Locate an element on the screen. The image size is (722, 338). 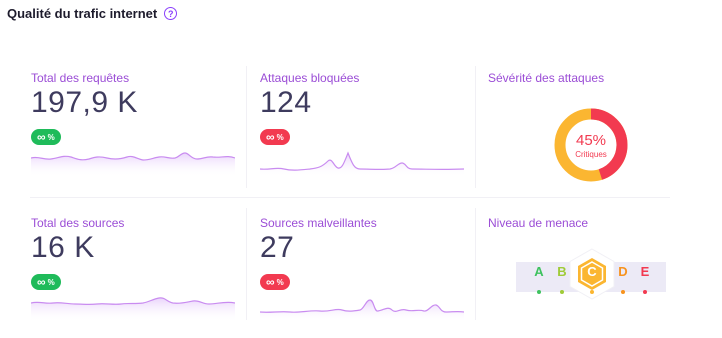
card-threat-level: Niveau de menace is located at coordinates (583, 226).